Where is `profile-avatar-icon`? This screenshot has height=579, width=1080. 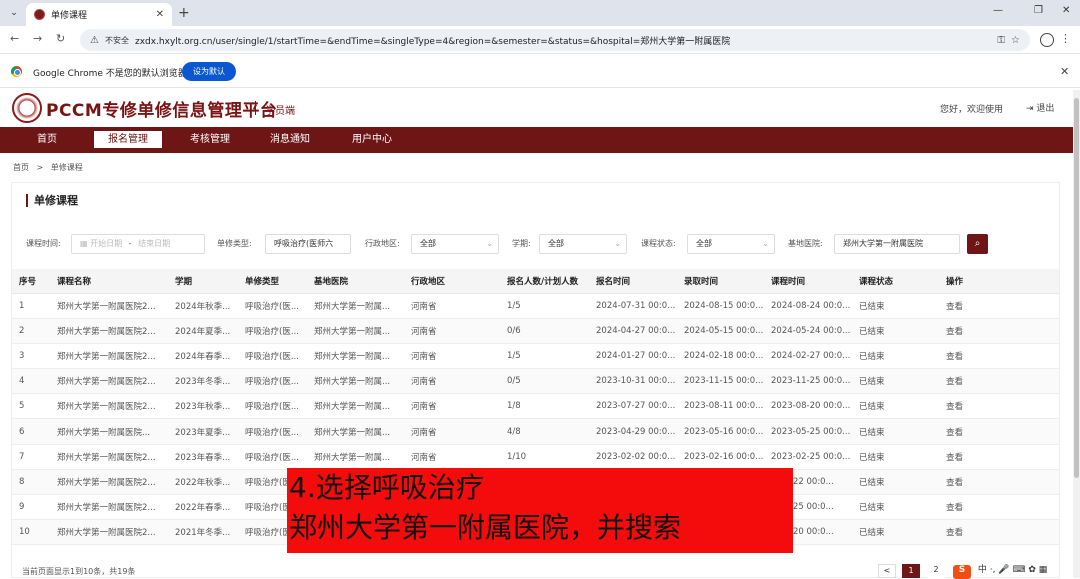
profile-avatar-icon is located at coordinates (1047, 40).